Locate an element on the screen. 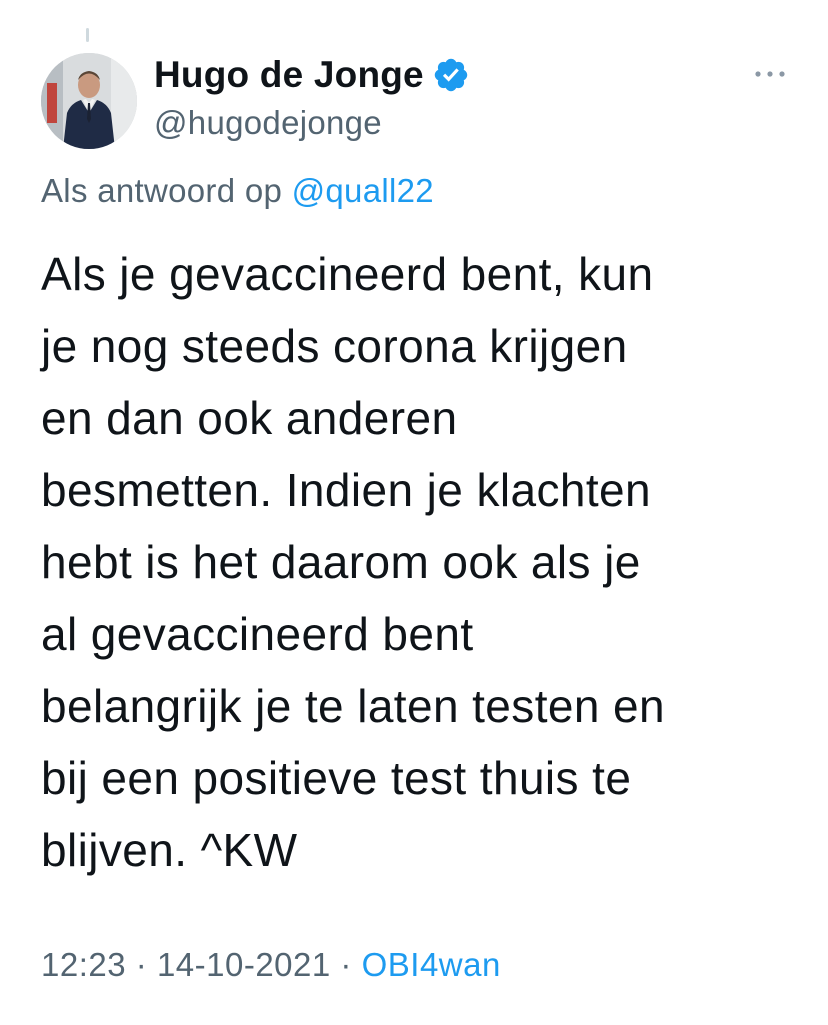 This screenshot has width=828, height=1025. name-row: Hugo de Jonge is located at coordinates (312, 75).